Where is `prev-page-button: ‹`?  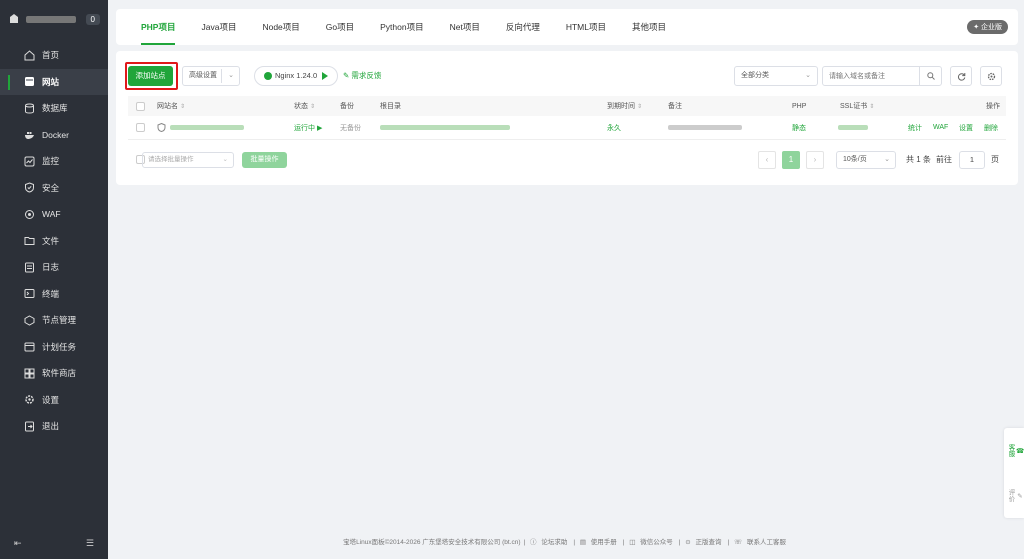
prev-page-button: ‹ is located at coordinates (767, 160).